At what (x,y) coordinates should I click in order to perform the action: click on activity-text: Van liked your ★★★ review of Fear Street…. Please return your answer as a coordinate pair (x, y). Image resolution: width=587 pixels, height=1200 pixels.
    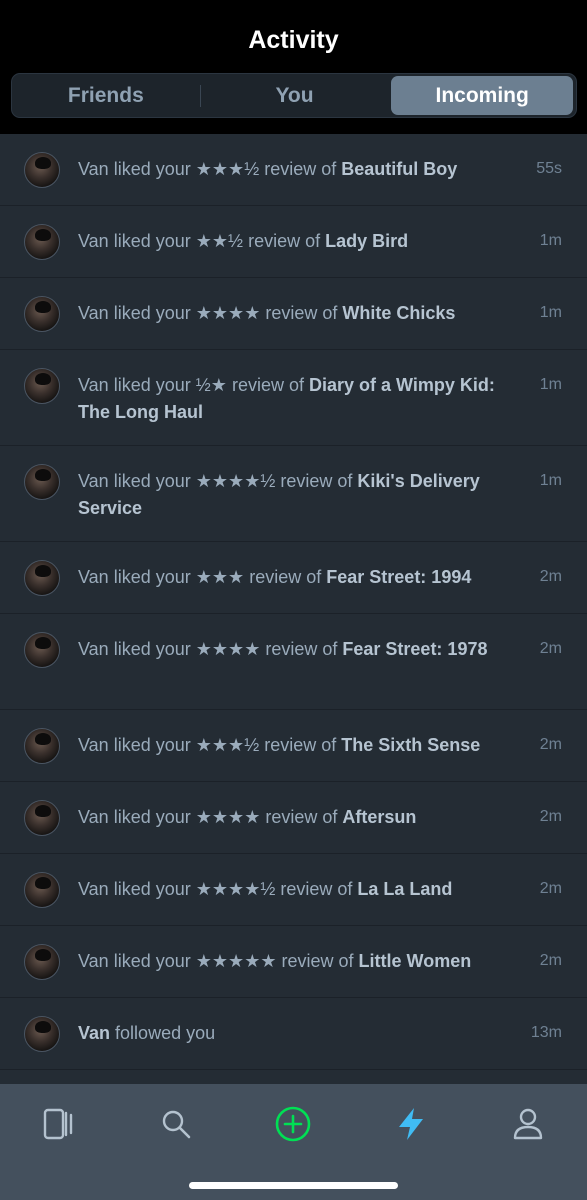
    Looking at the image, I should click on (298, 577).